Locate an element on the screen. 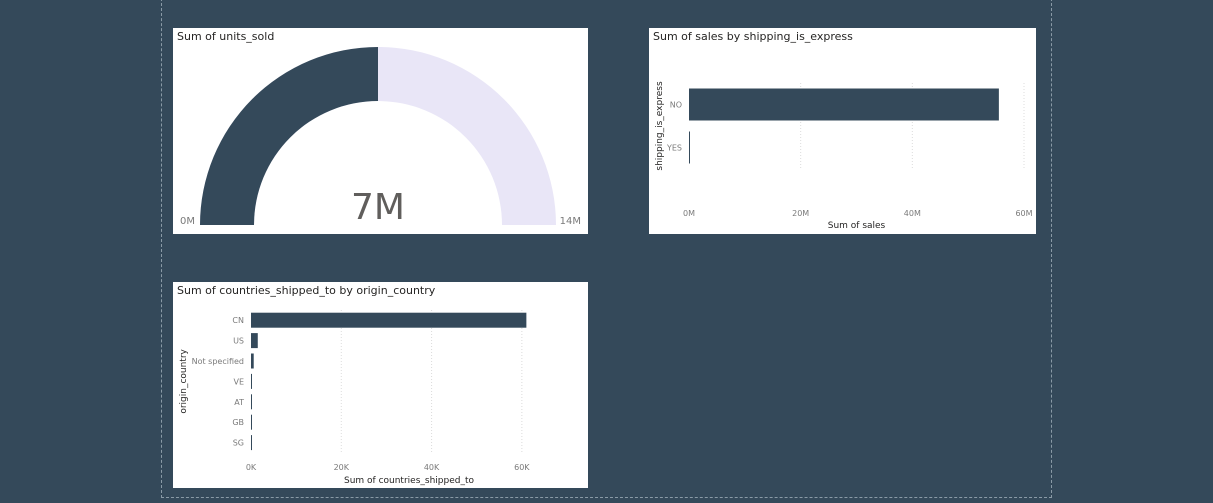  shipping-x-axis-title: Sum of sales is located at coordinates (857, 226).